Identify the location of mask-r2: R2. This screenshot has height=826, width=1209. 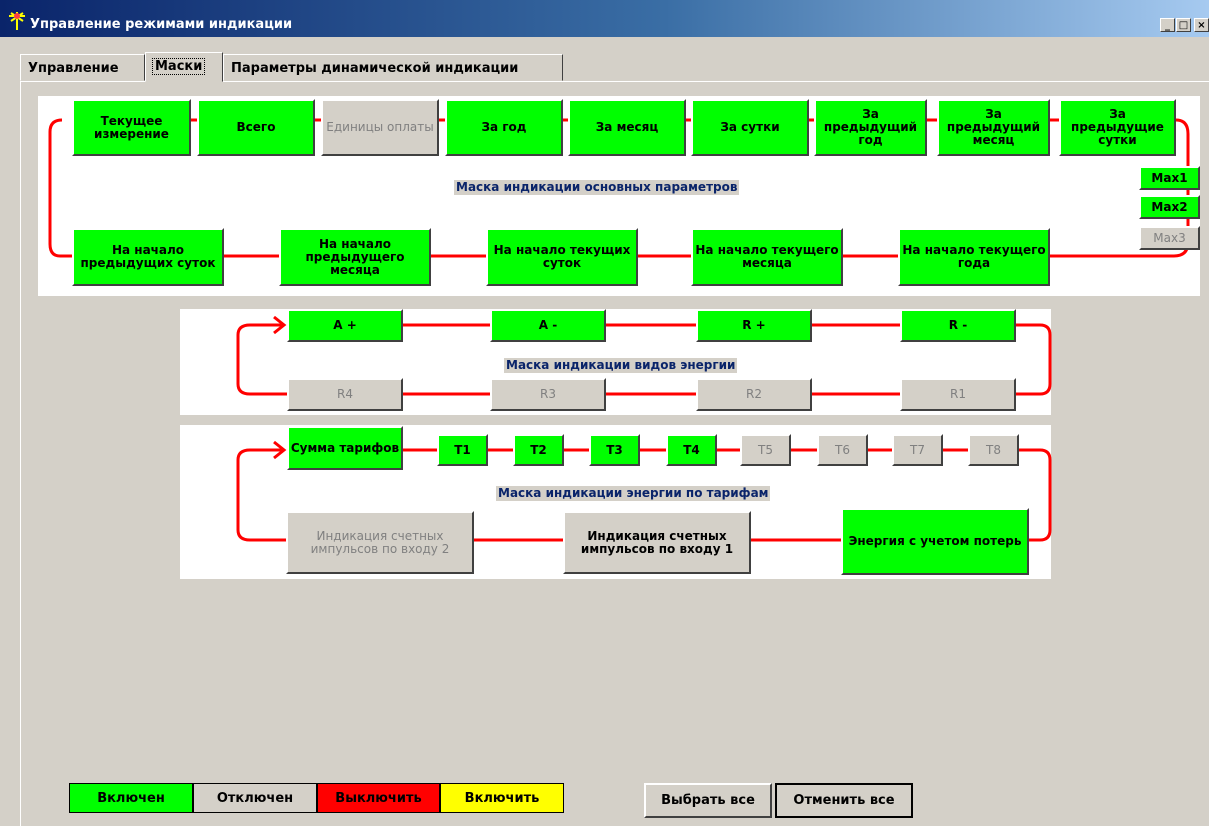
(754, 394).